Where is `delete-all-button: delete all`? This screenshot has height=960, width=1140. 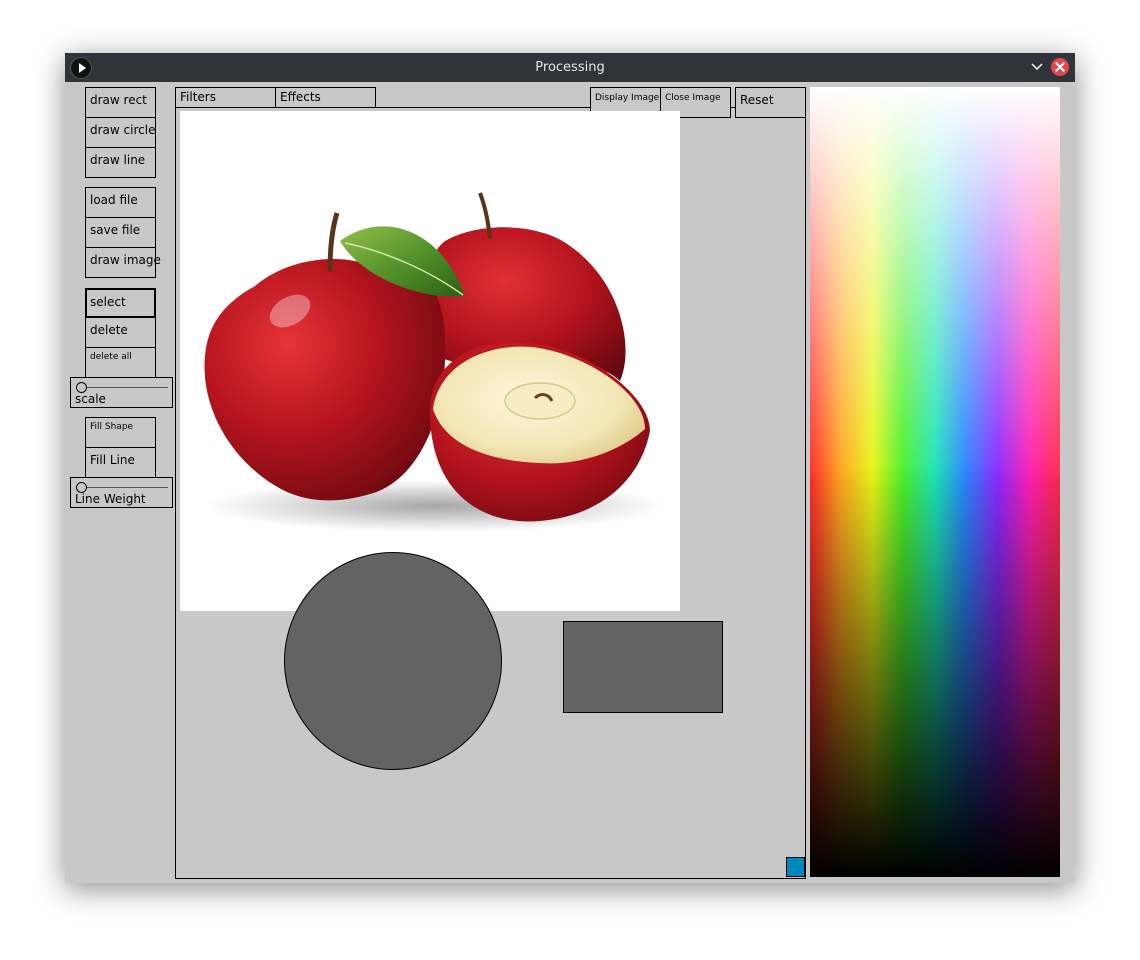 delete-all-button: delete all is located at coordinates (120, 362).